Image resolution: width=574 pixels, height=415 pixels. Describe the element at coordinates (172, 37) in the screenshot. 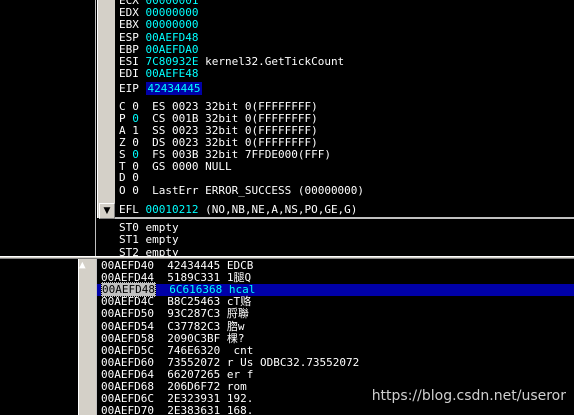

I see `register-value: 00AEFD48` at that location.